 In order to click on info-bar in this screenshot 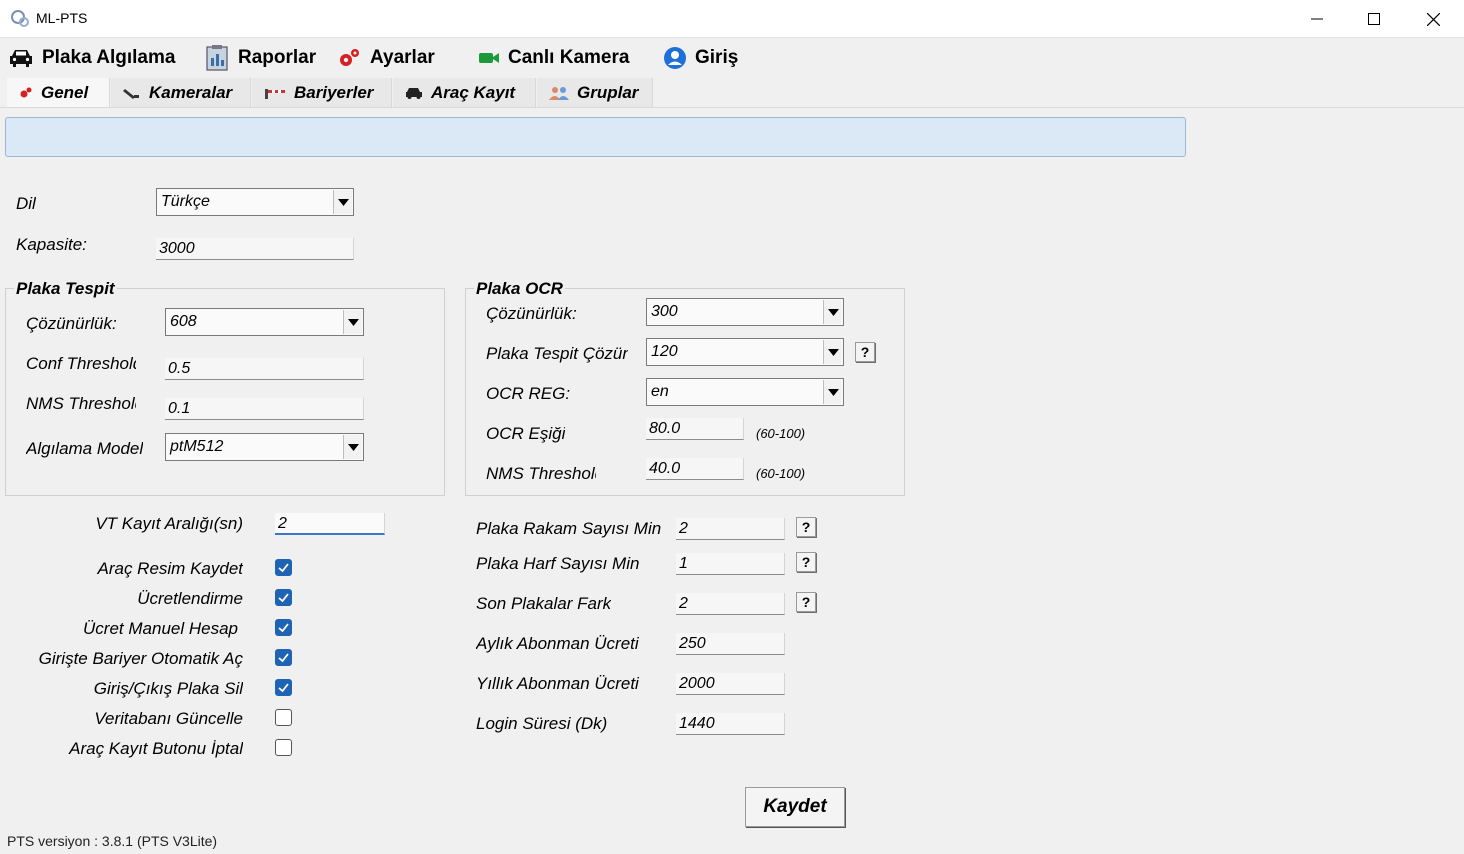, I will do `click(595, 137)`.